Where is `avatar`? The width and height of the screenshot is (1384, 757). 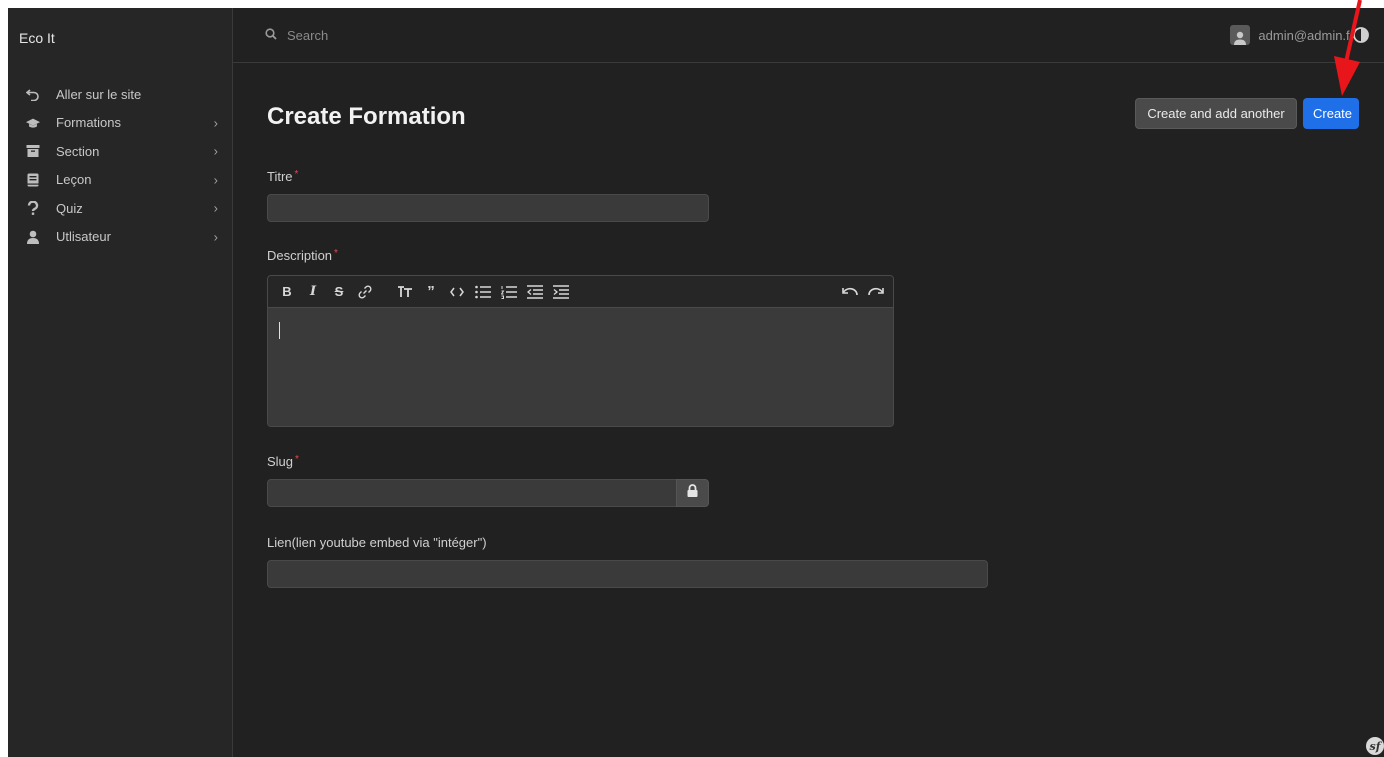 avatar is located at coordinates (1240, 35).